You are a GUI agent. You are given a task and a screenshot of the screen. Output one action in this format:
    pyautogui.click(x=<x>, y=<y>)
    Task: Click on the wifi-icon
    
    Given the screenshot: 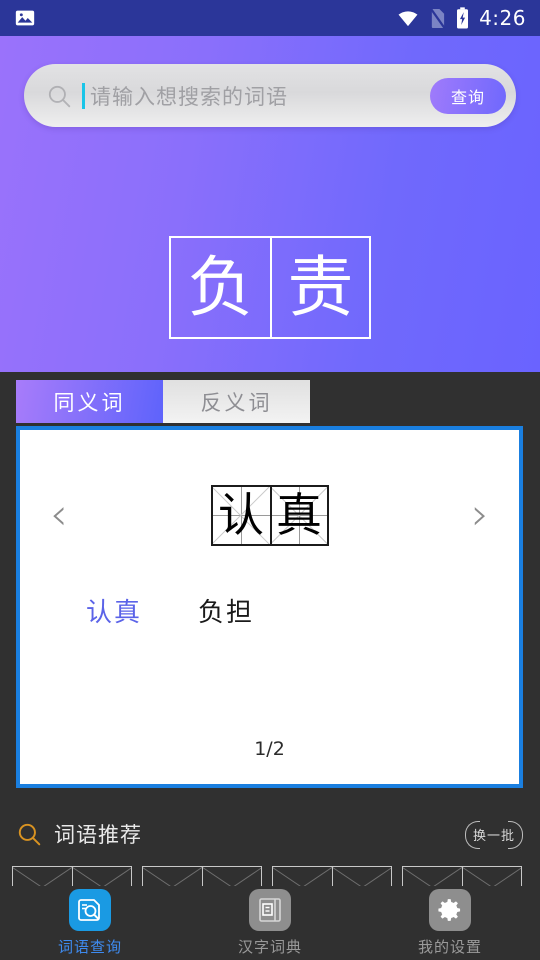 What is the action you would take?
    pyautogui.click(x=408, y=19)
    